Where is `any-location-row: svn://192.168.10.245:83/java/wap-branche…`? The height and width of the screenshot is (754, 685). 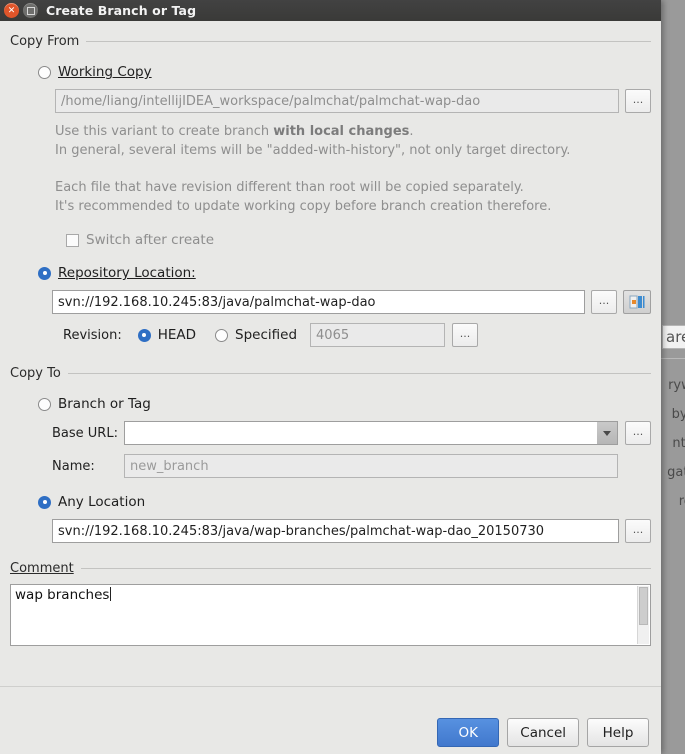
any-location-row: svn://192.168.10.245:83/java/wap-branche… is located at coordinates (351, 531).